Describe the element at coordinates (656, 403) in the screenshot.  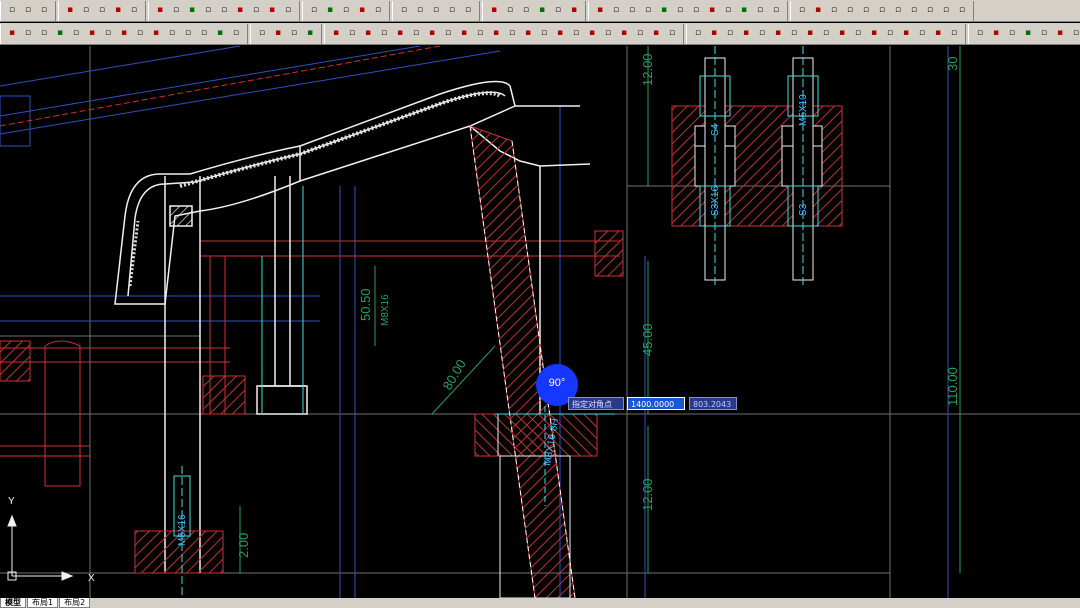
I see `dynamic-input-x: 1400.0000` at that location.